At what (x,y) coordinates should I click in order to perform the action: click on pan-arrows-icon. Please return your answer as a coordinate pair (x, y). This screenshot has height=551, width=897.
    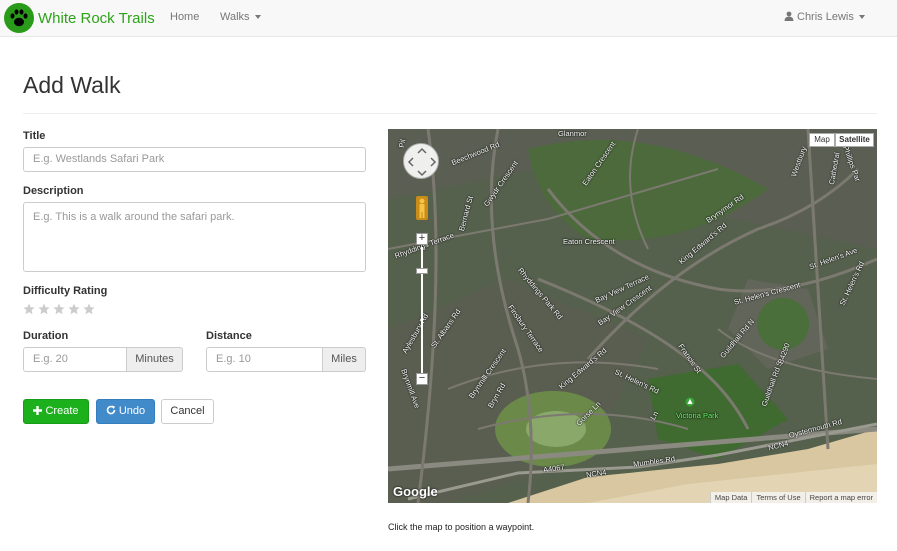
    Looking at the image, I should click on (422, 162).